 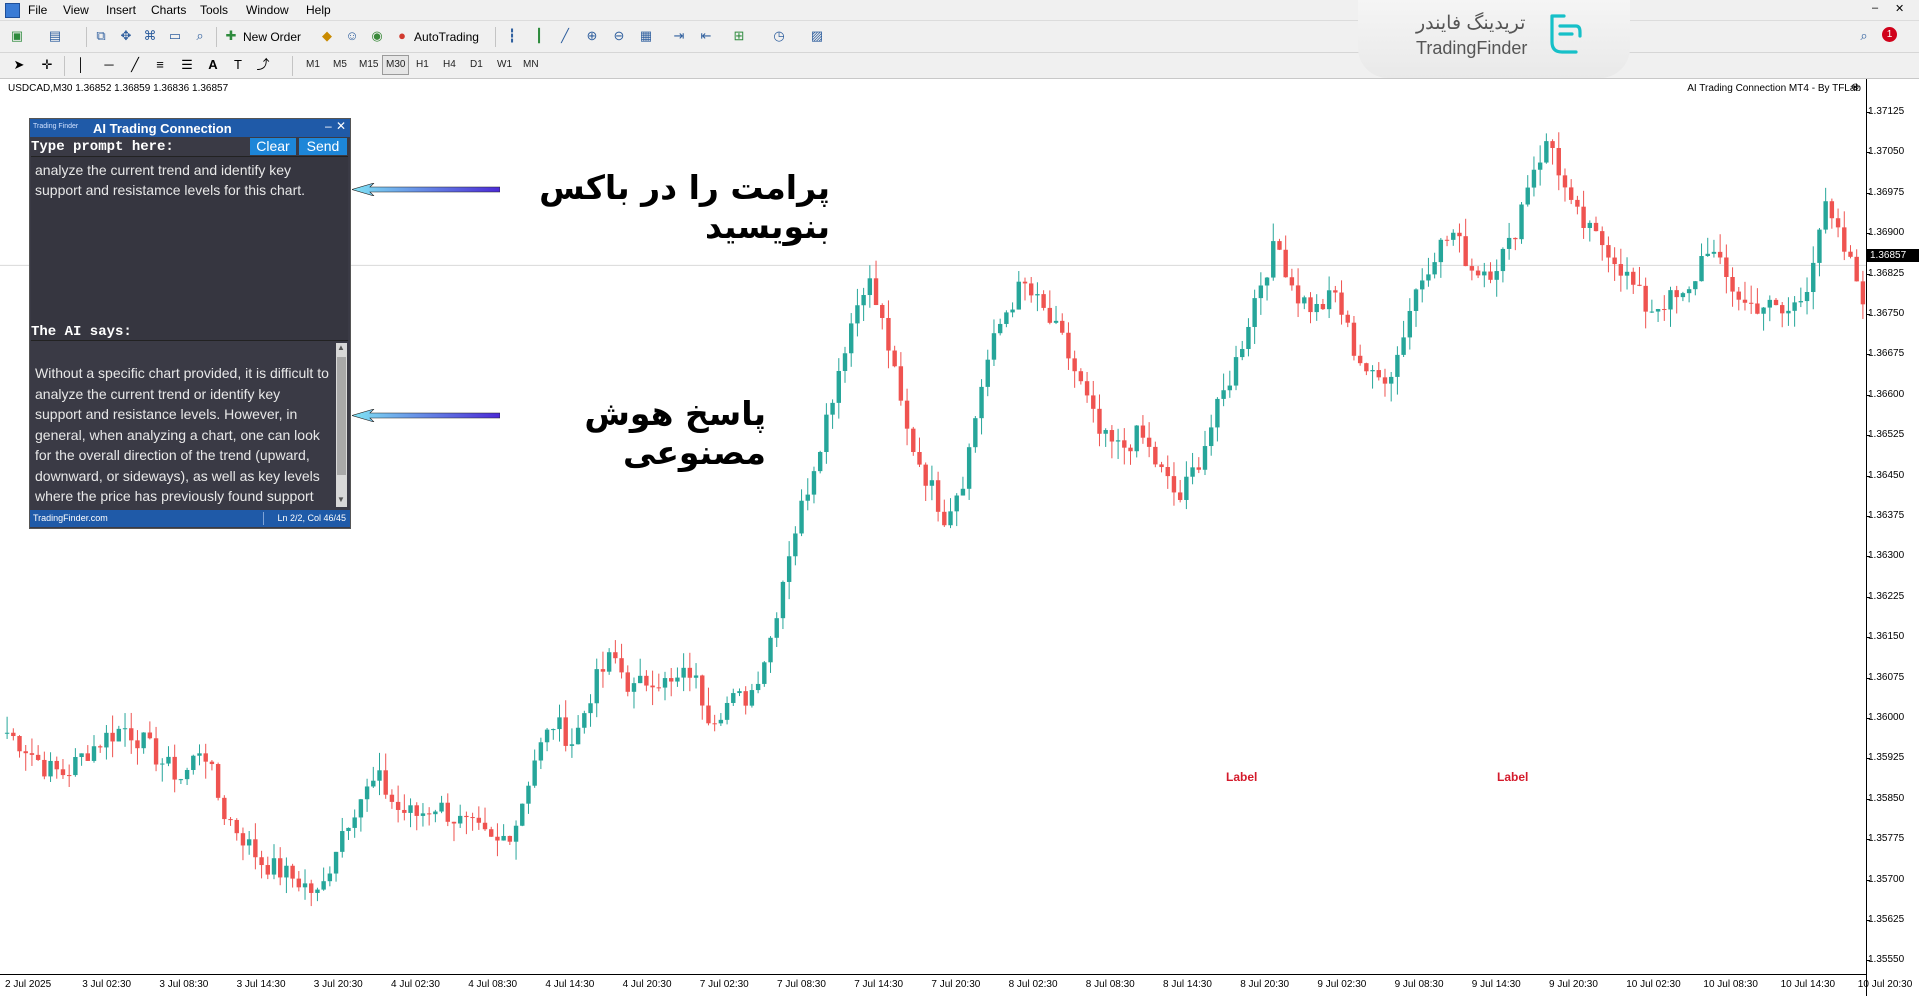 What do you see at coordinates (377, 36) in the screenshot?
I see `market-icon: ◉` at bounding box center [377, 36].